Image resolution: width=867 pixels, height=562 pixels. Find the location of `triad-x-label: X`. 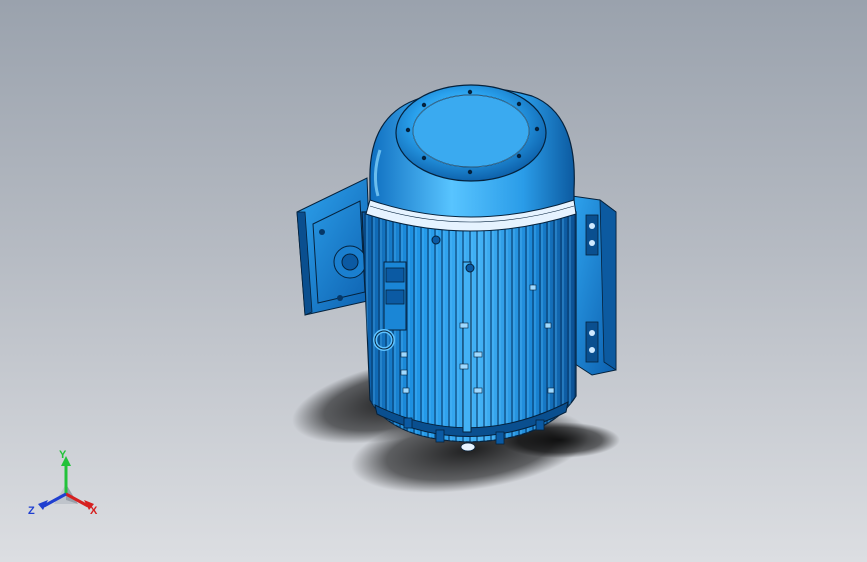

triad-x-label: X is located at coordinates (94, 511).